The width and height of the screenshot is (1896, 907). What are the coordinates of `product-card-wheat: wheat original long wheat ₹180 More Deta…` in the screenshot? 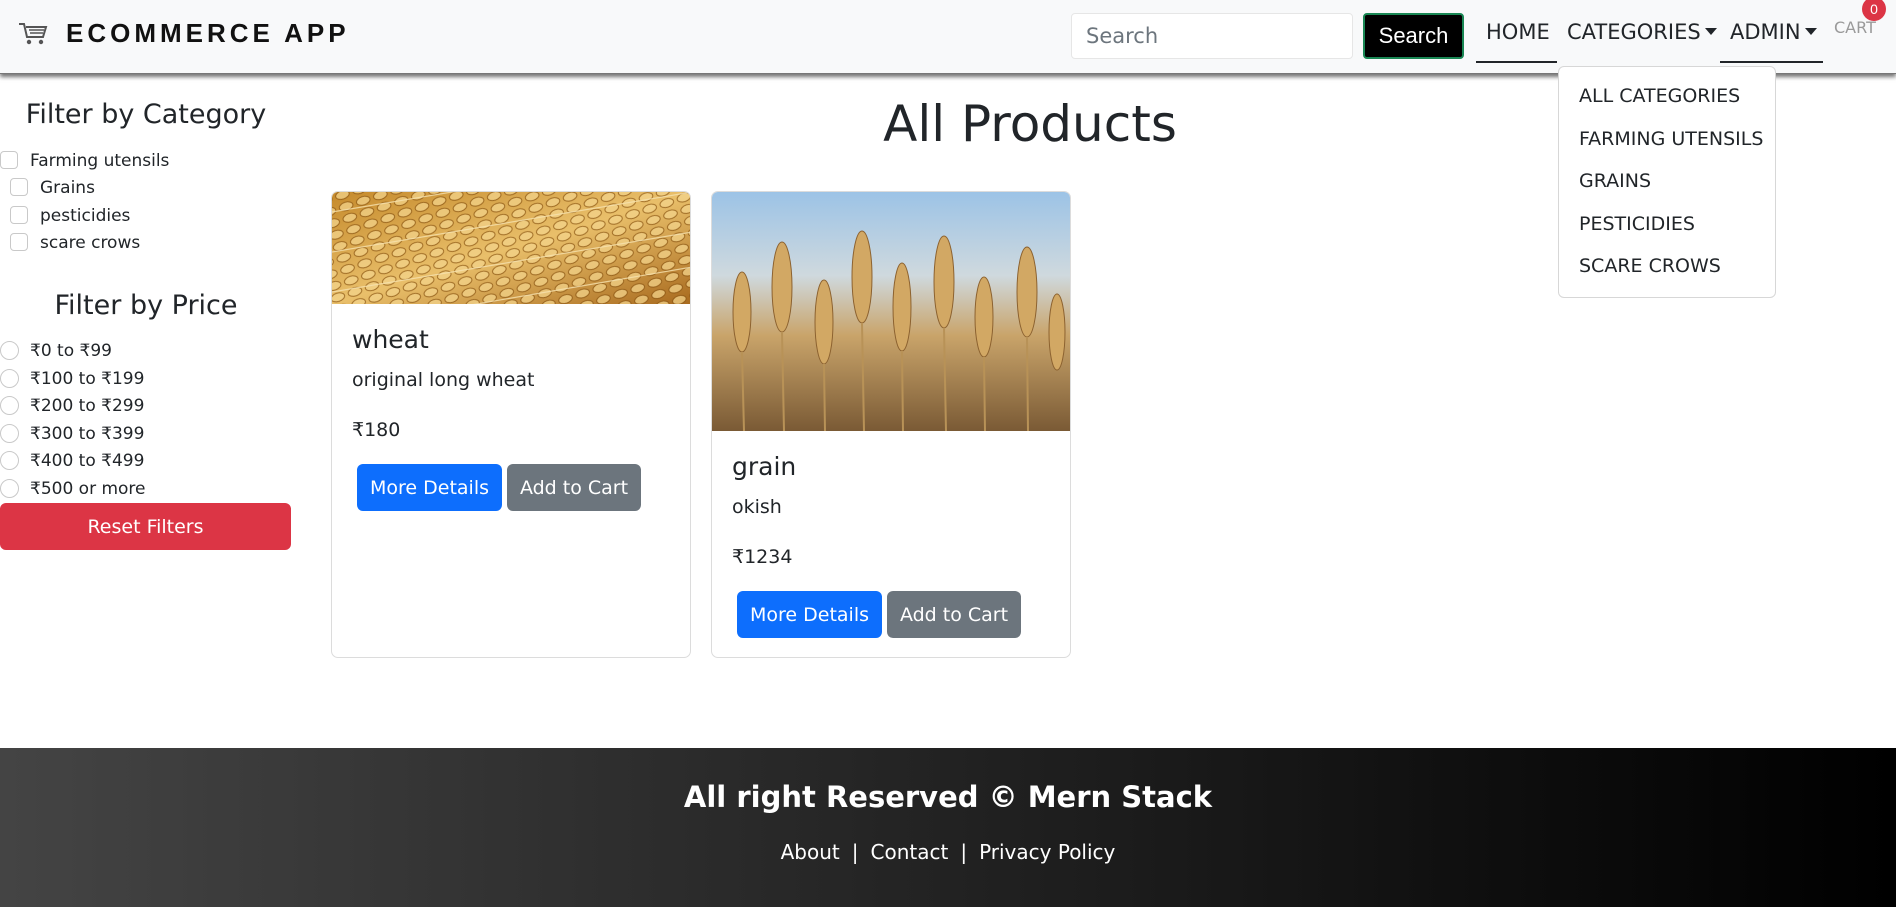 It's located at (511, 424).